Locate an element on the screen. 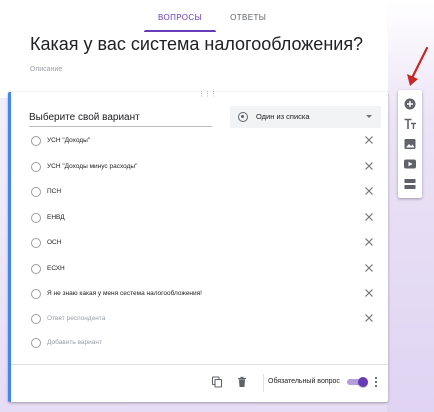 Image resolution: width=434 pixels, height=412 pixels. tab-responses: ОТВЕТЫ is located at coordinates (248, 20).